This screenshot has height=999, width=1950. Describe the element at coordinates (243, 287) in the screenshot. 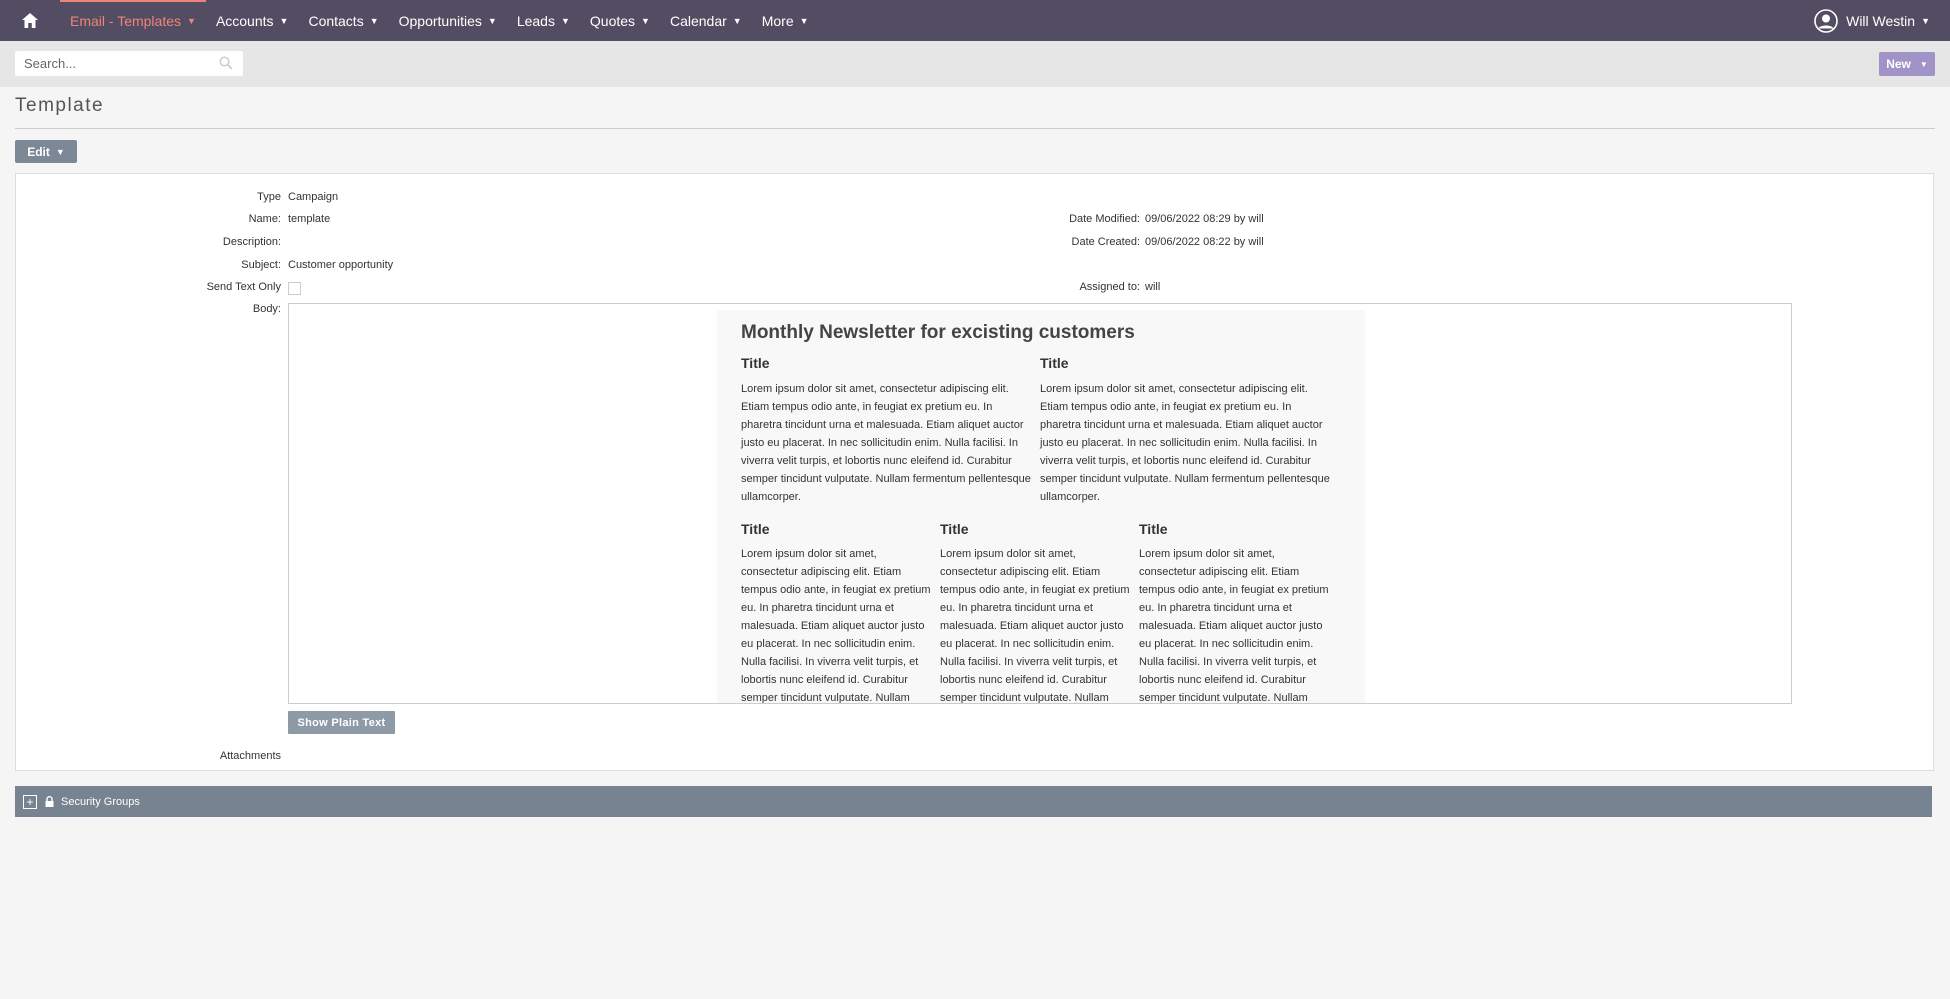

I see `send-text-only-label: Send Text Only` at that location.